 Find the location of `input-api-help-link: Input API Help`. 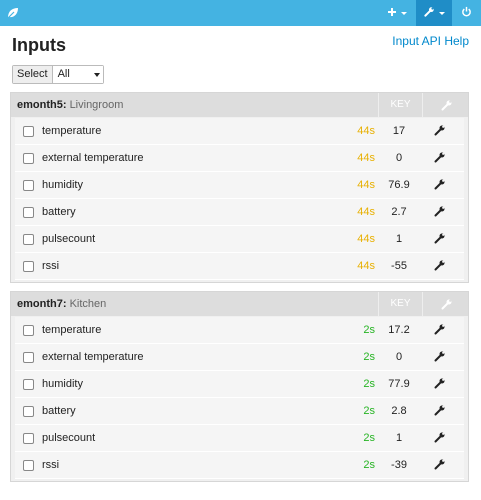

input-api-help-link: Input API Help is located at coordinates (430, 41).